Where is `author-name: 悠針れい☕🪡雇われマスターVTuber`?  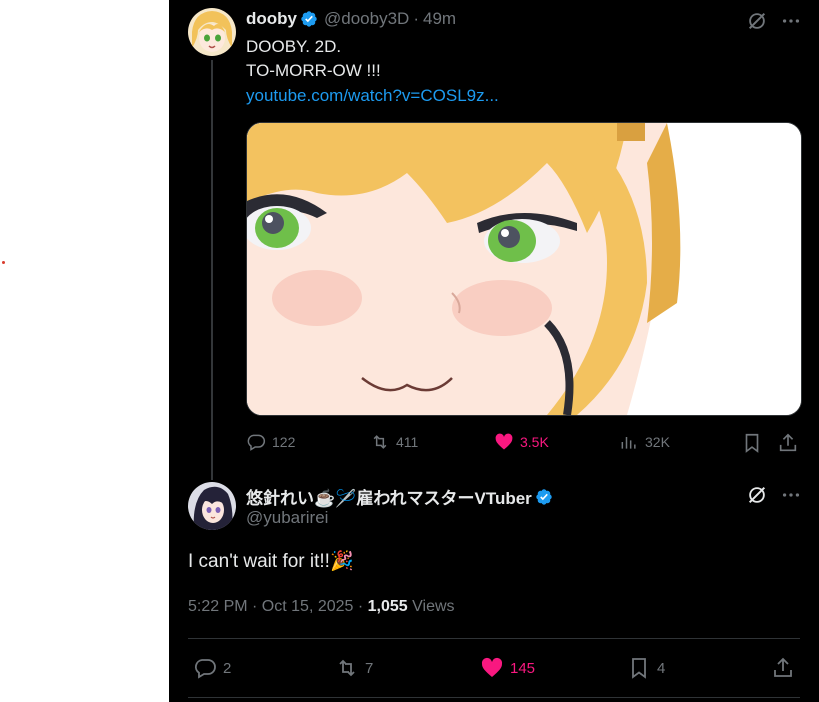 author-name: 悠針れい☕🪡雇われマスターVTuber is located at coordinates (389, 496).